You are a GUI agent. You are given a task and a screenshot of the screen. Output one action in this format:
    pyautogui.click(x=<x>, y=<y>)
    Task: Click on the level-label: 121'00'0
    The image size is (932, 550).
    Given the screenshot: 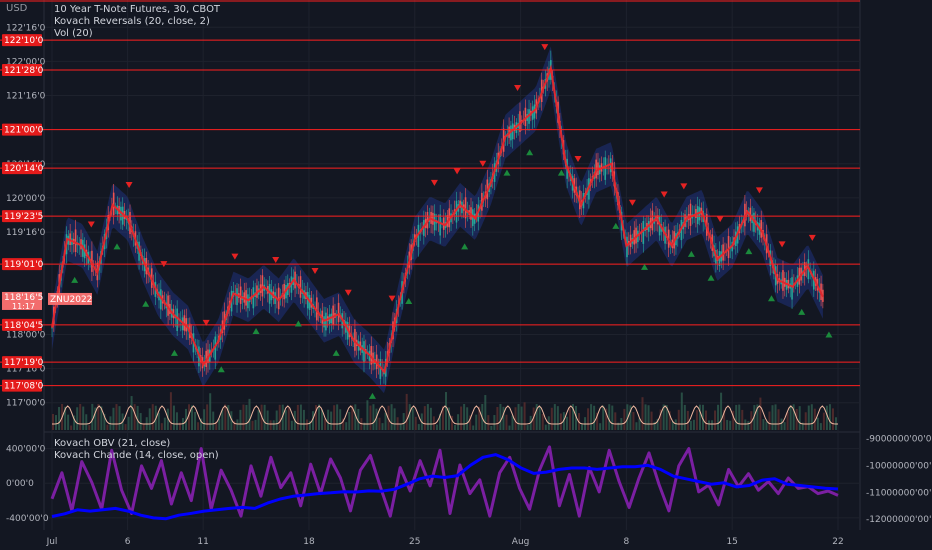 What is the action you would take?
    pyautogui.click(x=24, y=131)
    